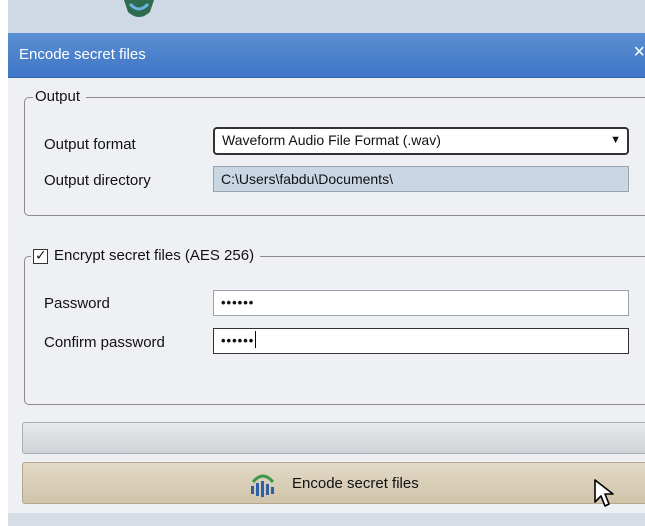  What do you see at coordinates (82, 54) in the screenshot?
I see `dialog-title: Encode secret files` at bounding box center [82, 54].